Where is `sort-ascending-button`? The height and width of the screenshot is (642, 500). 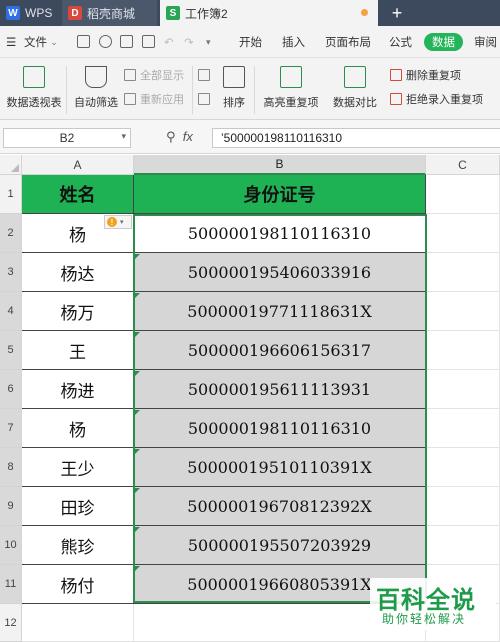 sort-ascending-button is located at coordinates (206, 75).